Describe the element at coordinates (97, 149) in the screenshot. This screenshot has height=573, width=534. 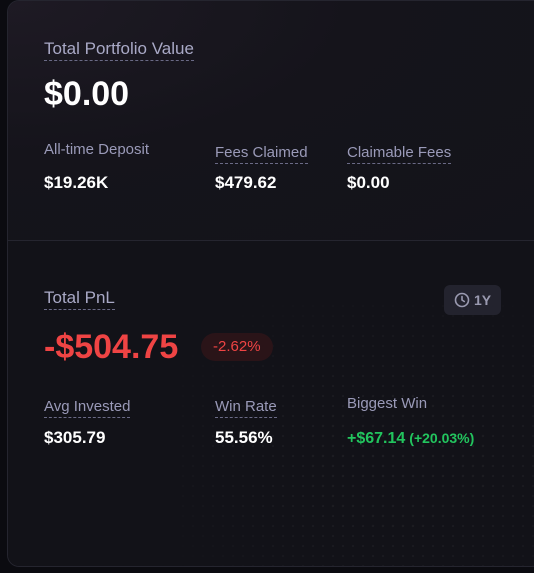
I see `all-time-deposit-label: All-time Deposit` at that location.